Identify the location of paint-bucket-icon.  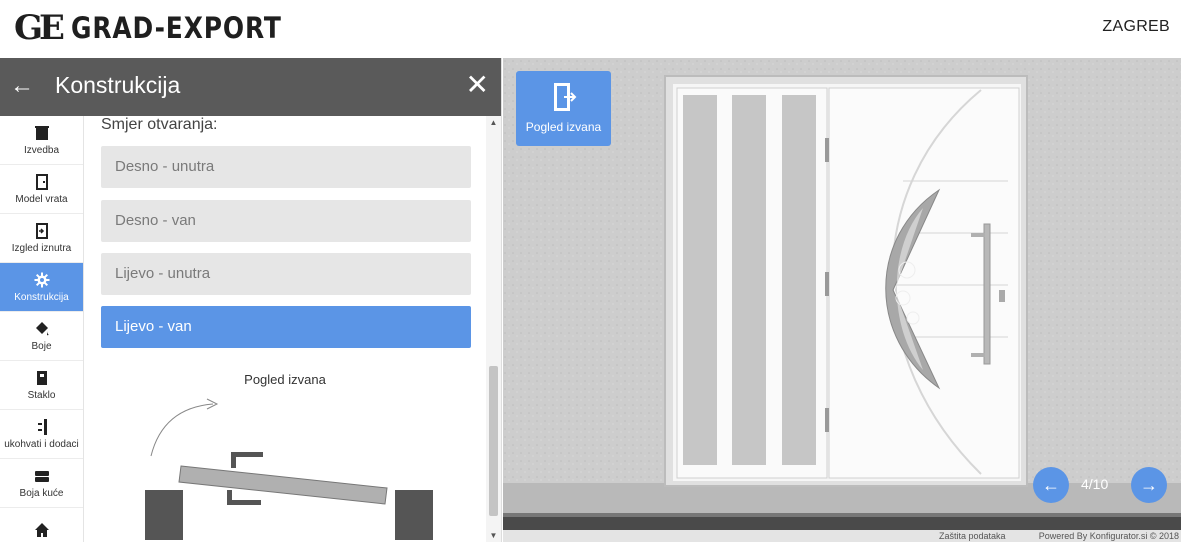
(42, 328).